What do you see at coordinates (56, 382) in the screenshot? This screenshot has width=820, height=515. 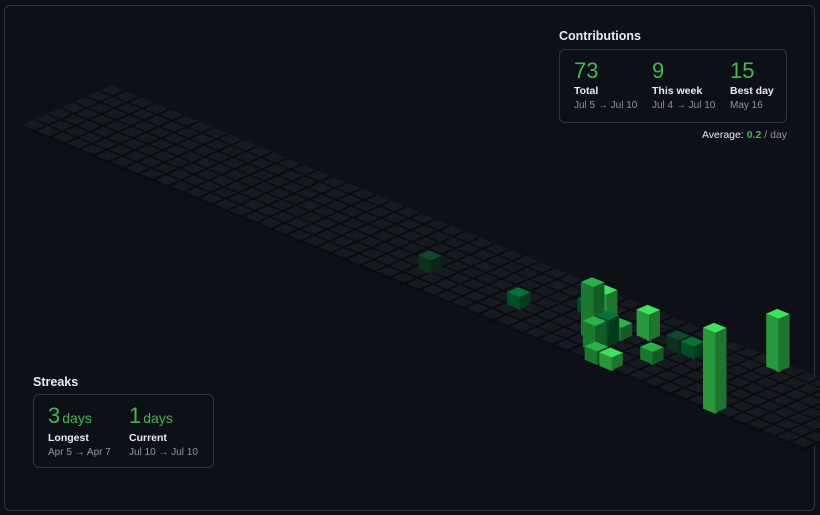 I see `streaks-title: Streaks` at bounding box center [56, 382].